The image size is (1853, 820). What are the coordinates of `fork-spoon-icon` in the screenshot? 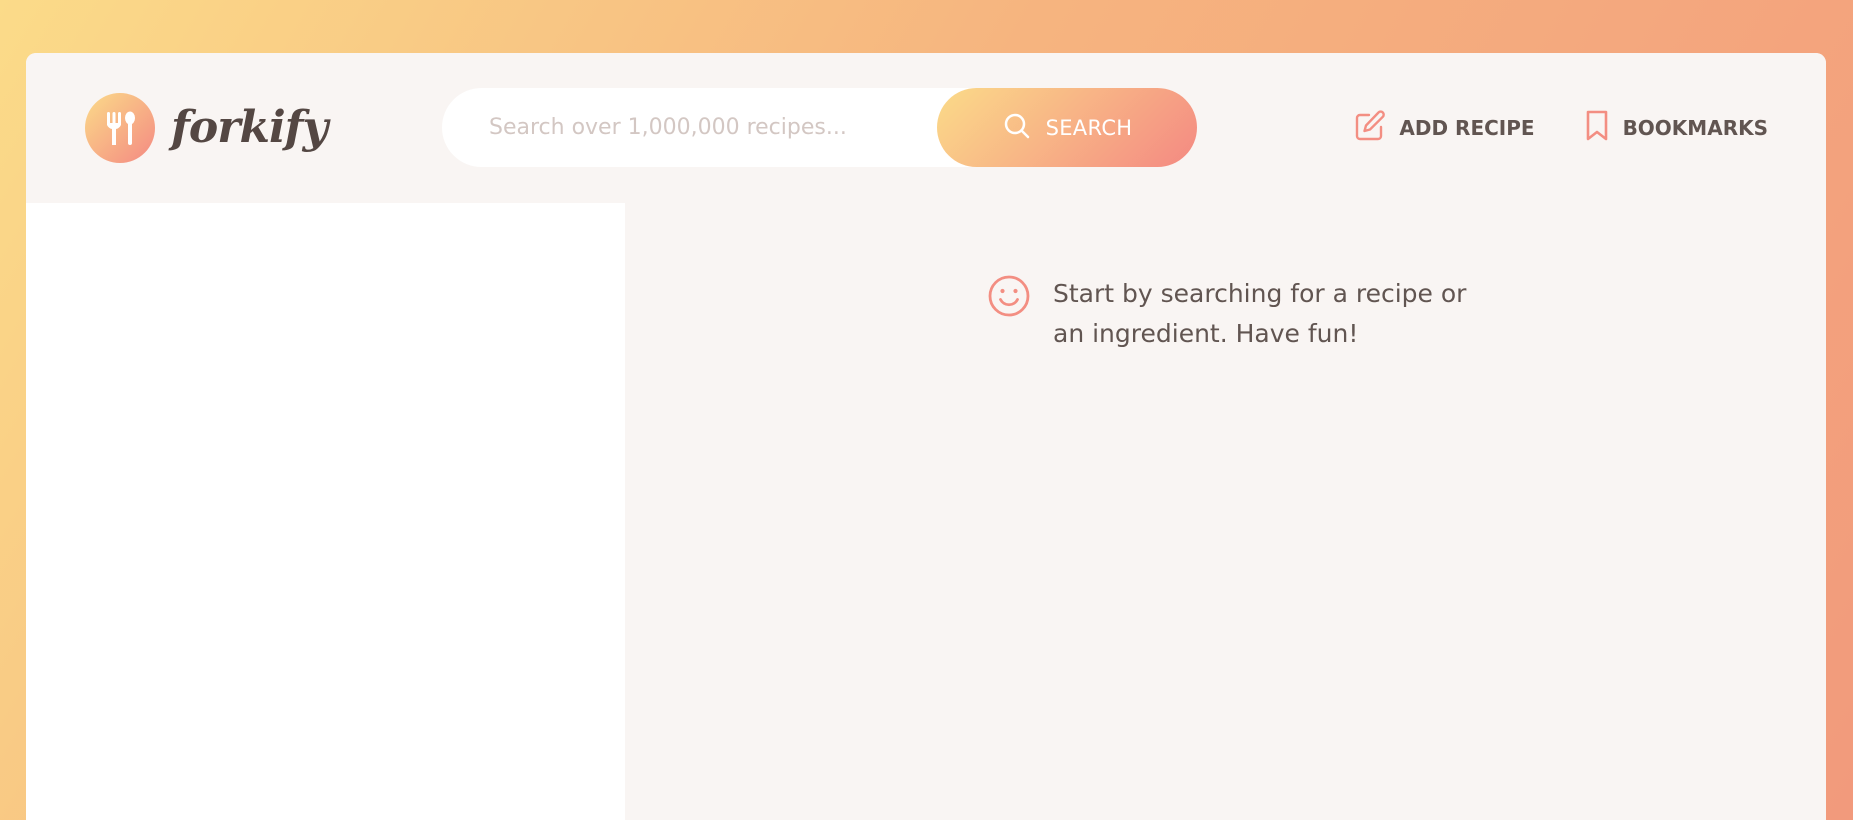 It's located at (120, 128).